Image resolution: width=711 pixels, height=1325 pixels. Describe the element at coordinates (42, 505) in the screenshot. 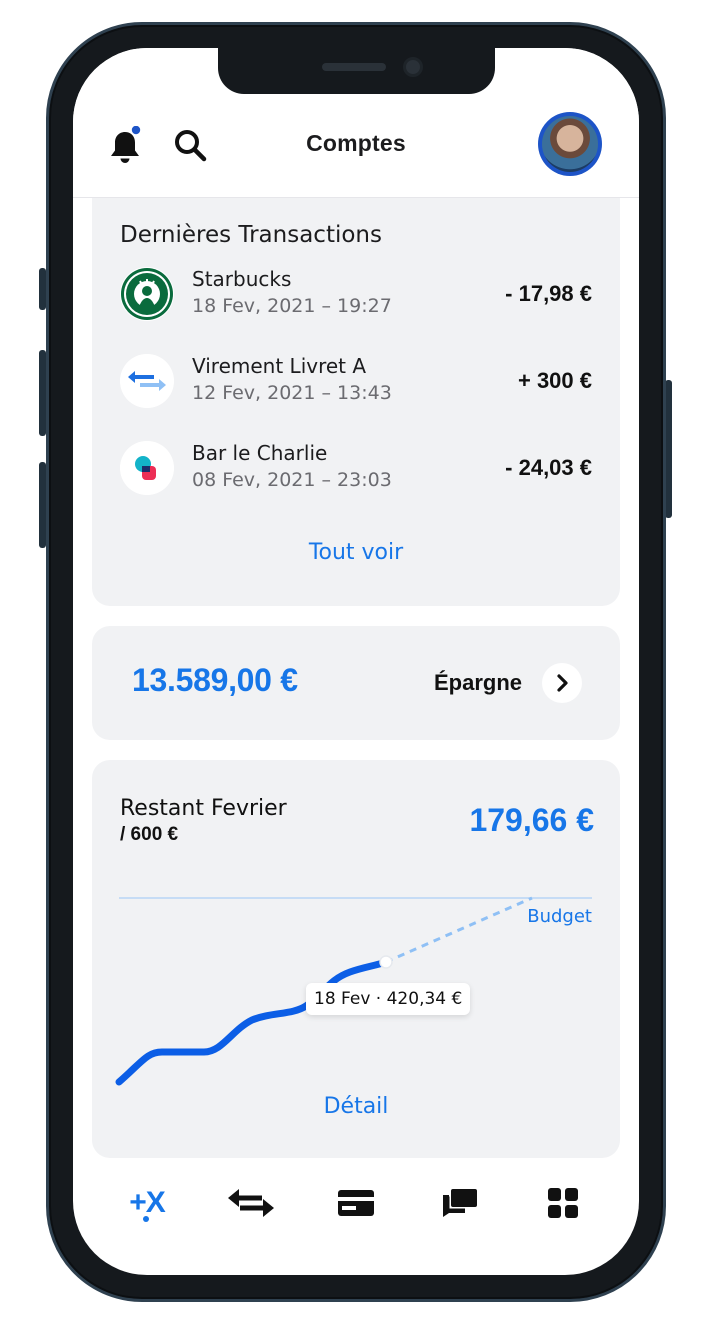

I see `volume-down-button` at that location.